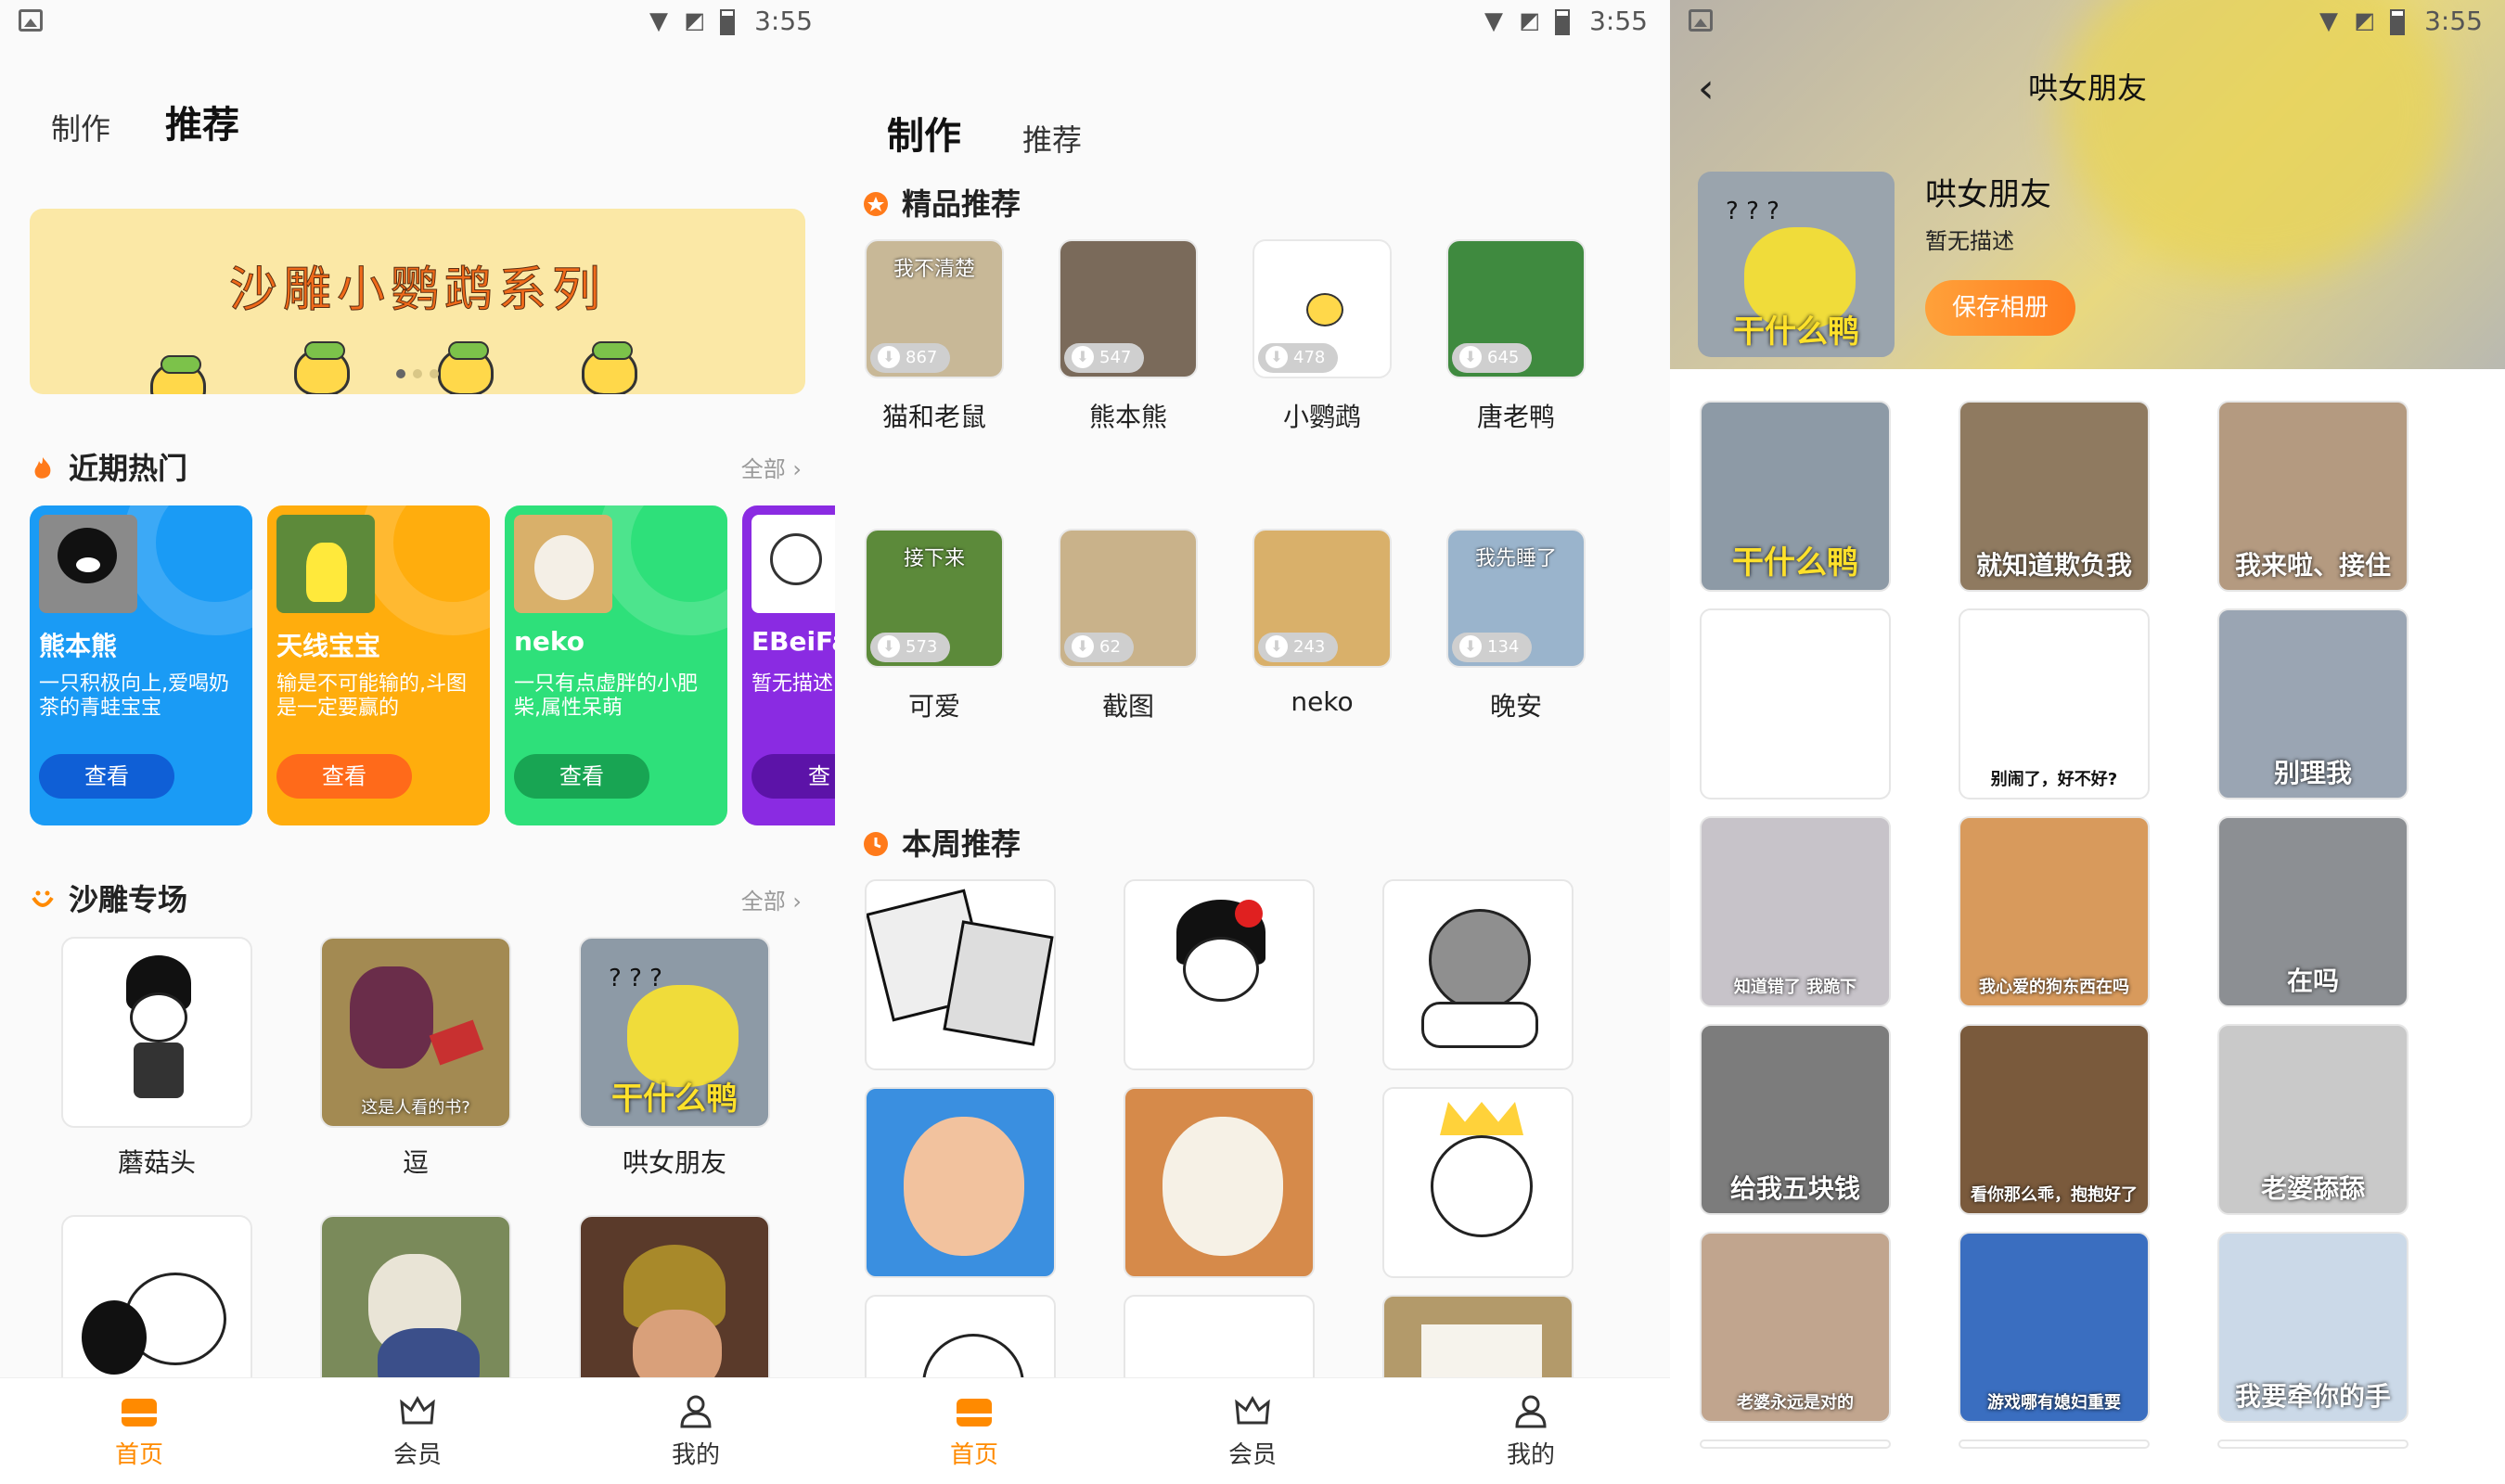 The height and width of the screenshot is (1484, 2505). Describe the element at coordinates (607, 696) in the screenshot. I see `hot-card-desc: 一只有点虚胖的小肥柴,属性呆萌` at that location.